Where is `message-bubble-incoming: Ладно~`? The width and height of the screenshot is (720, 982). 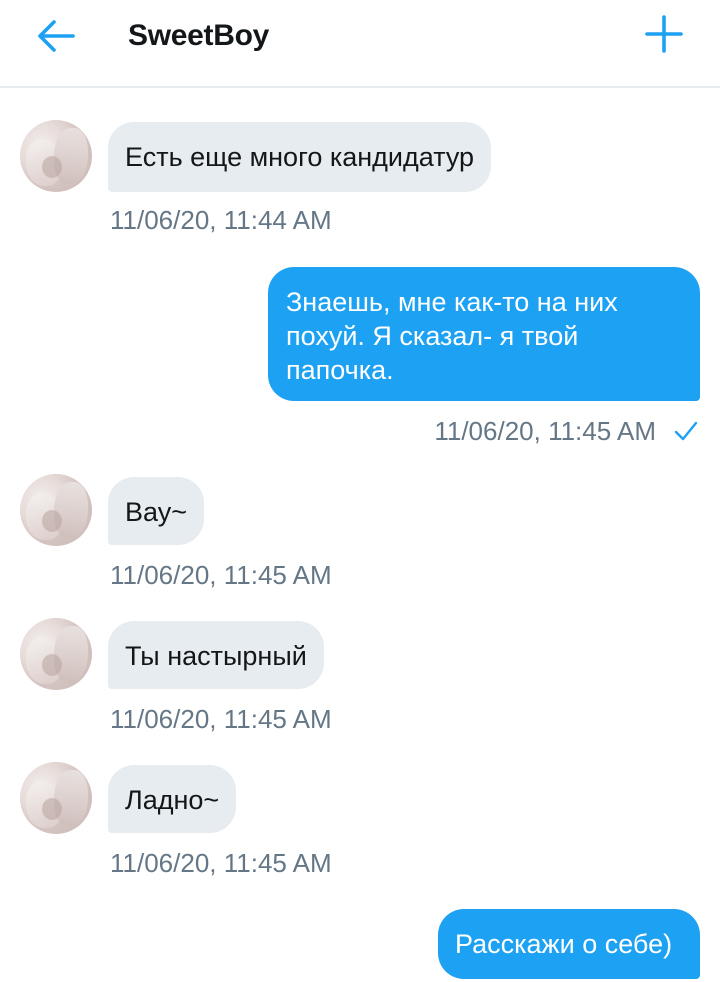
message-bubble-incoming: Ладно~ is located at coordinates (172, 799).